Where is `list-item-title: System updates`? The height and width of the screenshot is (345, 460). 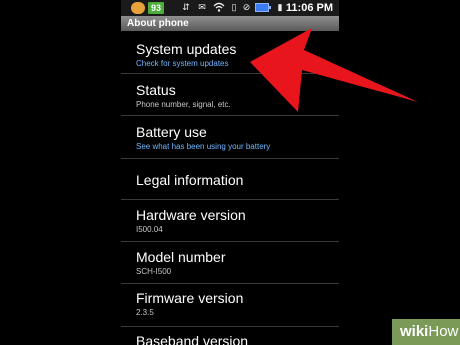
list-item-title: System updates is located at coordinates (186, 49).